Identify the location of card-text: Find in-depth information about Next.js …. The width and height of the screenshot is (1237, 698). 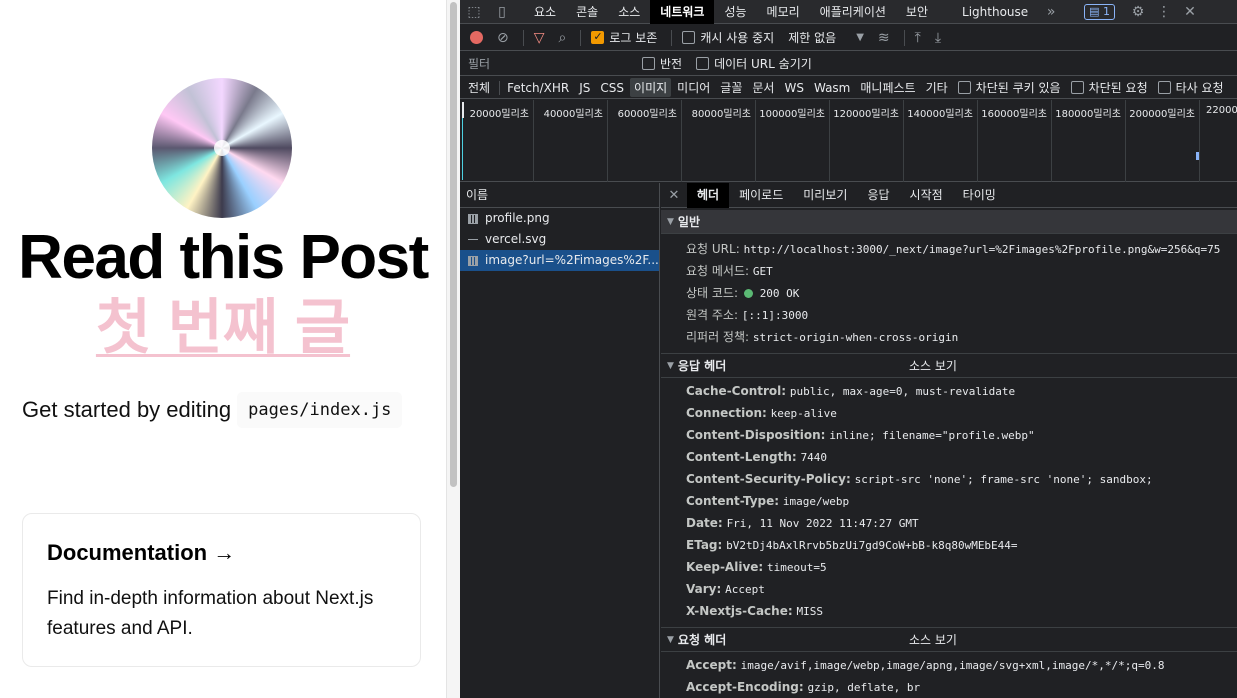
(210, 613).